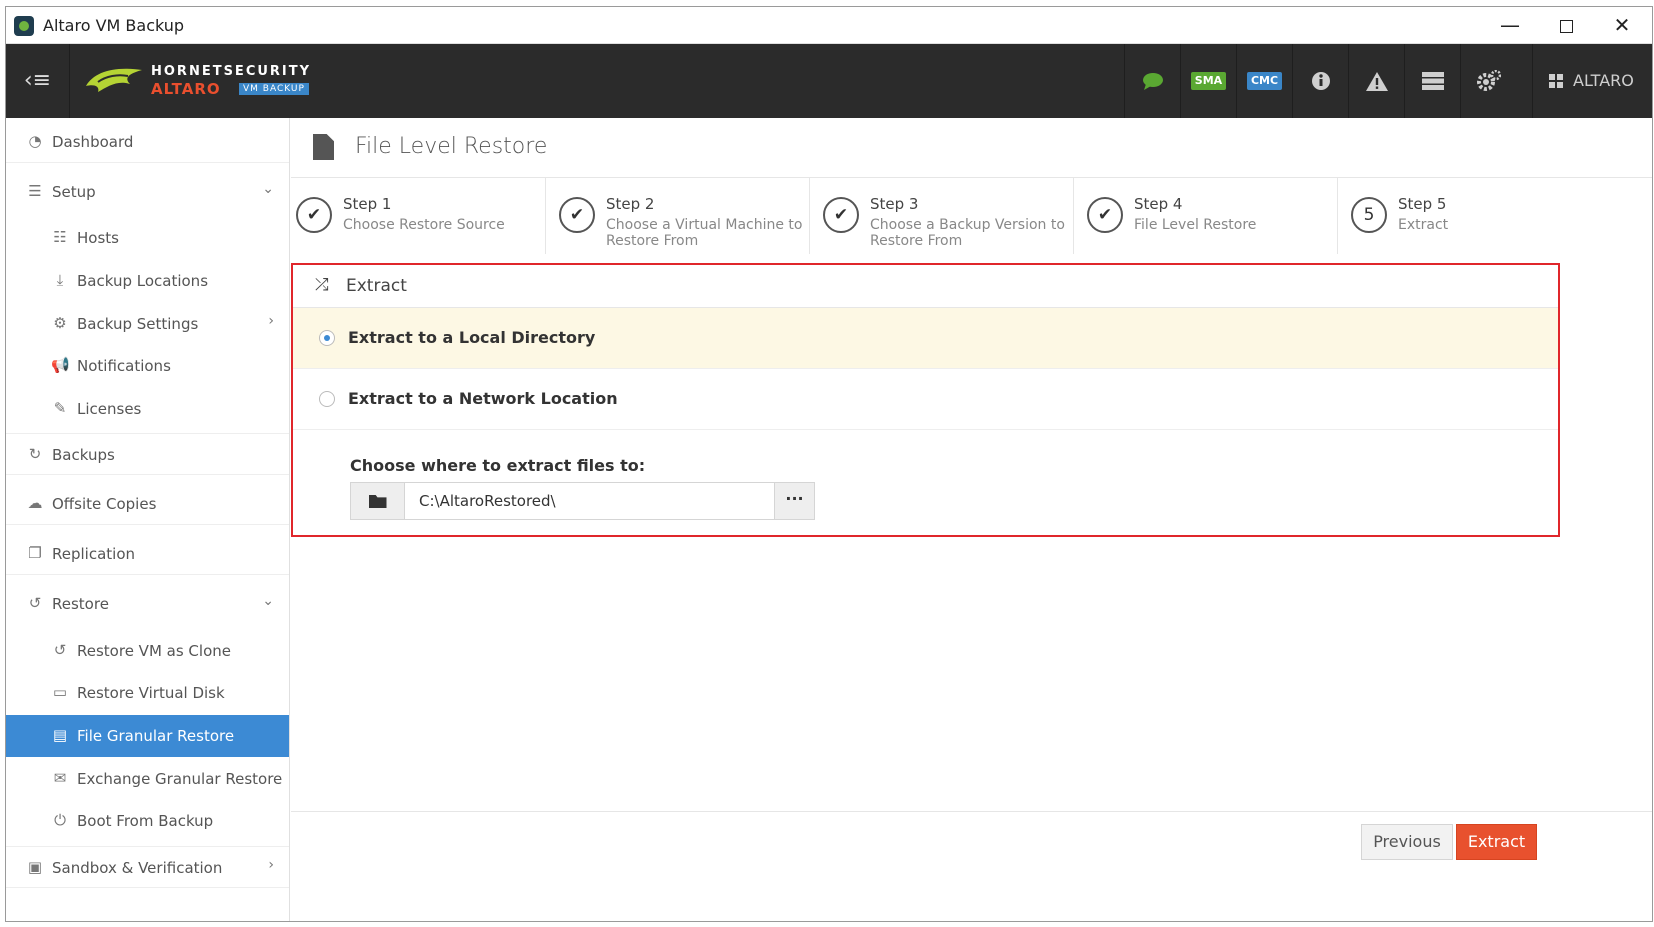 The height and width of the screenshot is (927, 1654). Describe the element at coordinates (109, 409) in the screenshot. I see `sidebar-item-label: Licenses` at that location.